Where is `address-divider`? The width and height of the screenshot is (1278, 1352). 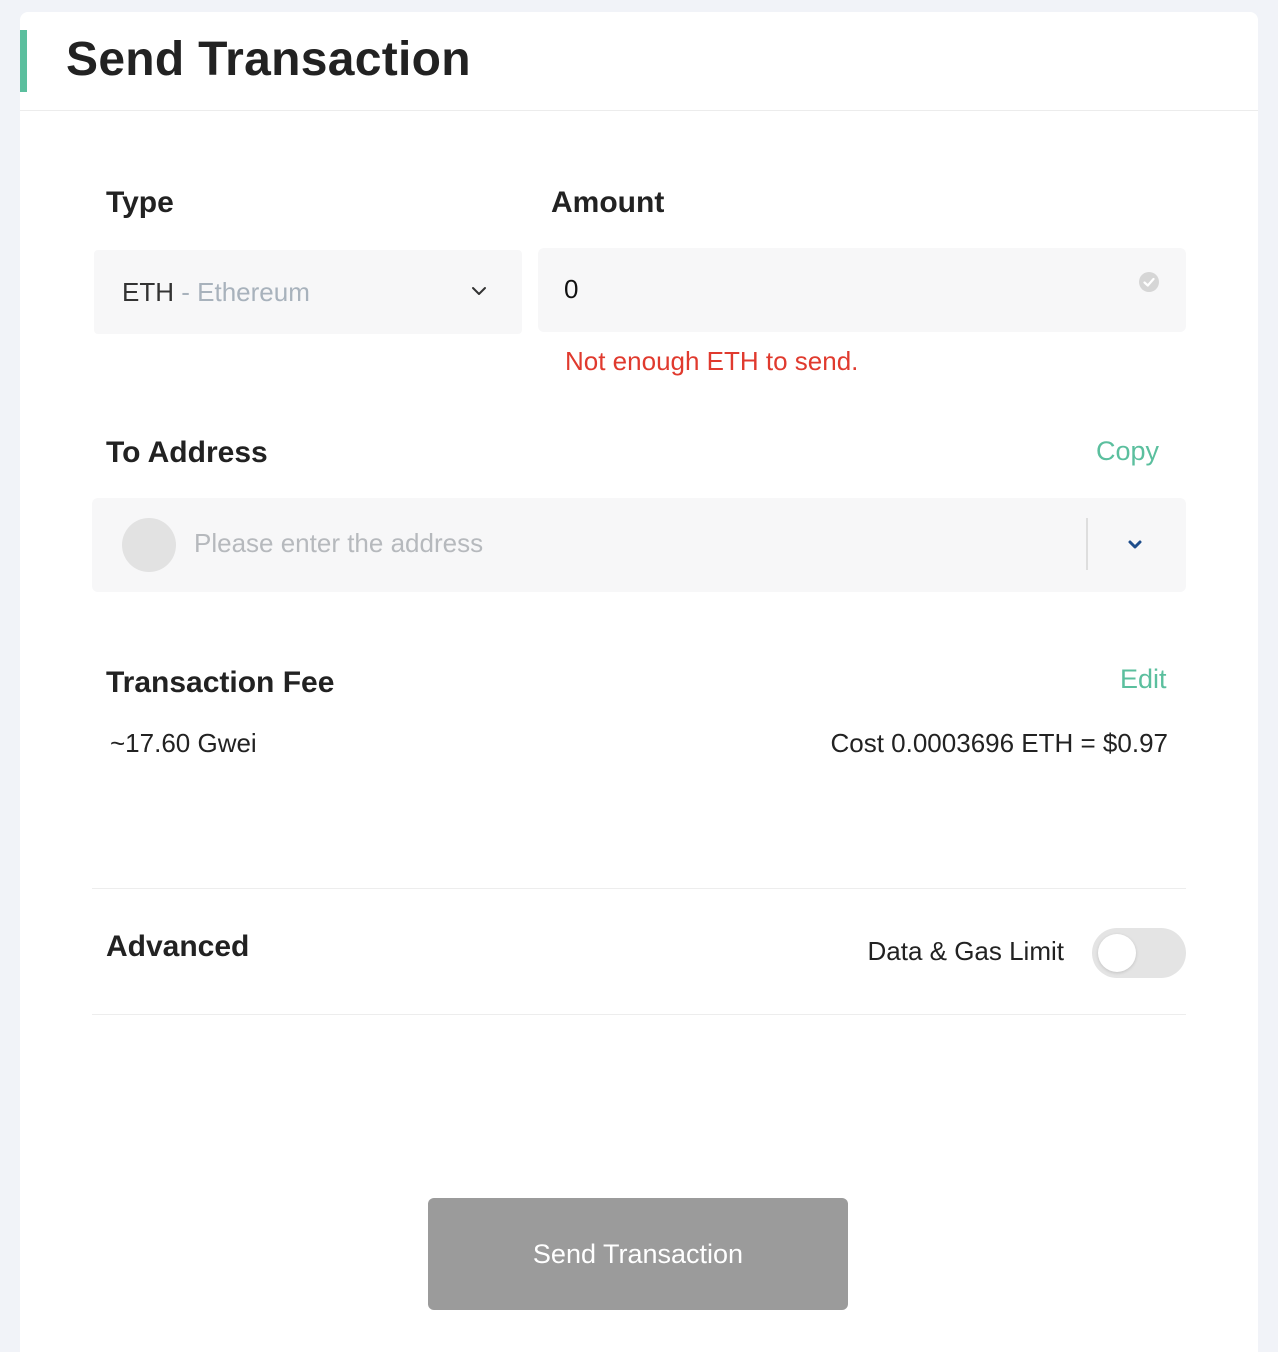
address-divider is located at coordinates (1087, 544).